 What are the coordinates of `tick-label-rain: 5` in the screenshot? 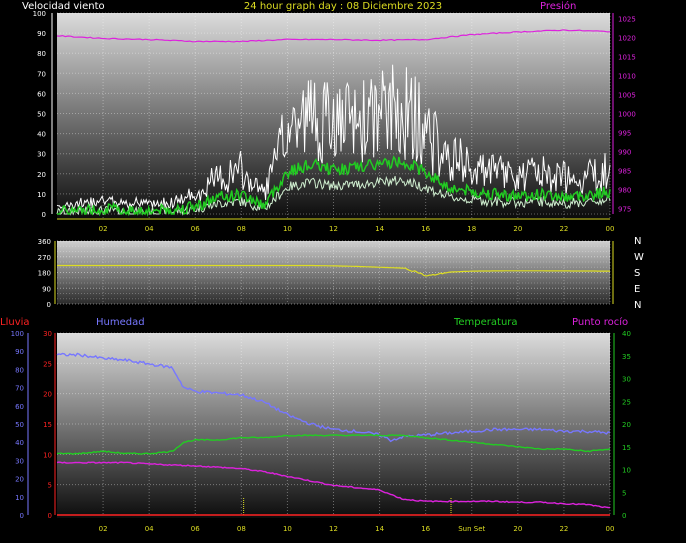 It's located at (50, 486).